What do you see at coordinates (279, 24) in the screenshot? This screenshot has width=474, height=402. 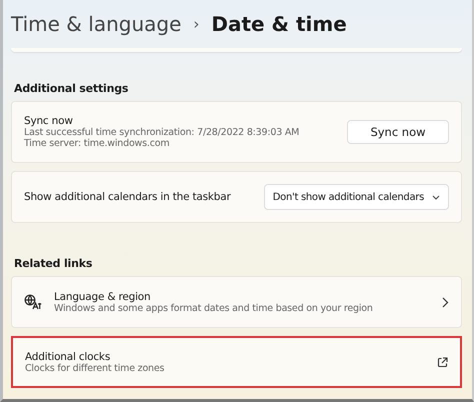 I see `page-title: Date & time` at bounding box center [279, 24].